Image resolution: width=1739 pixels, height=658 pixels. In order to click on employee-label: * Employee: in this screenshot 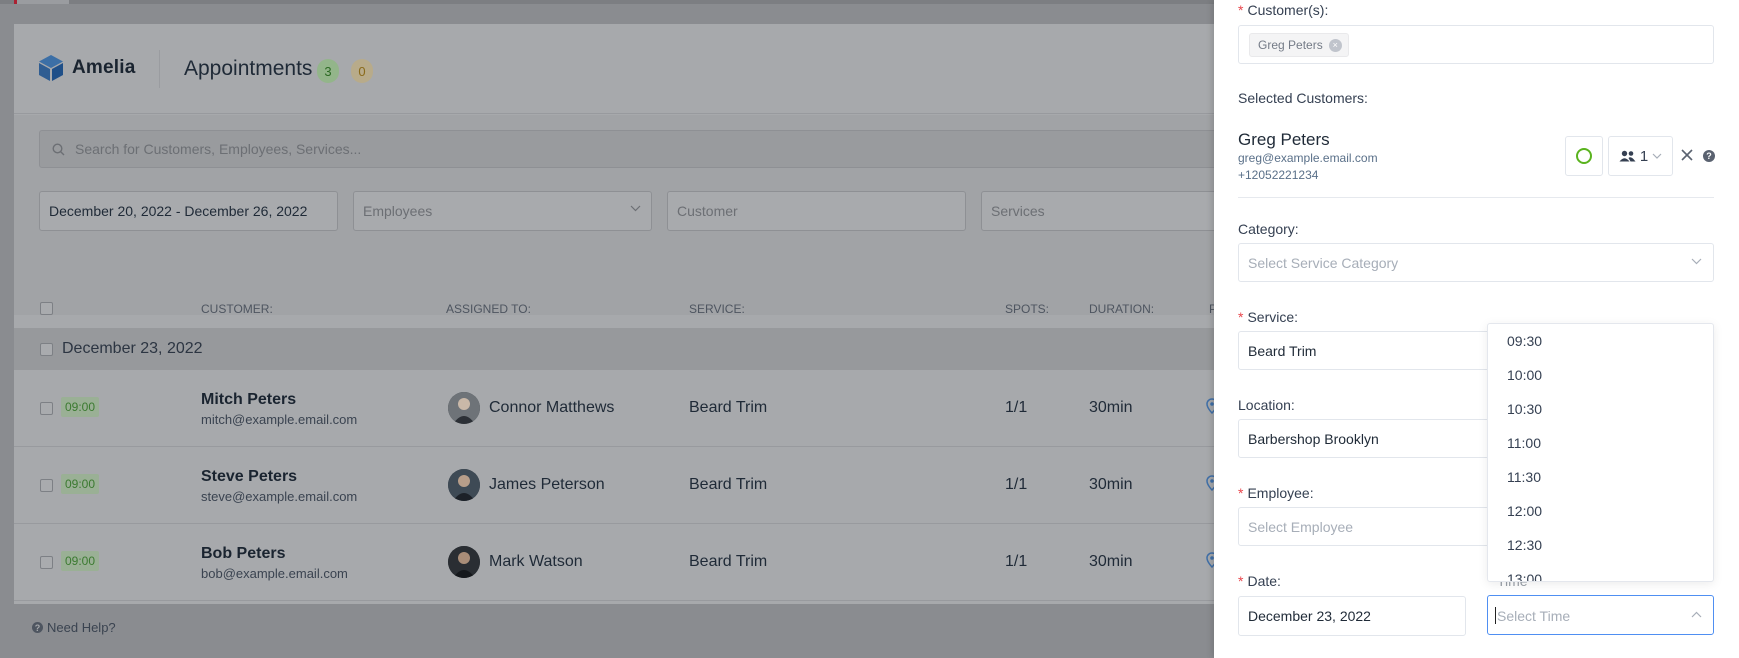, I will do `click(1276, 493)`.